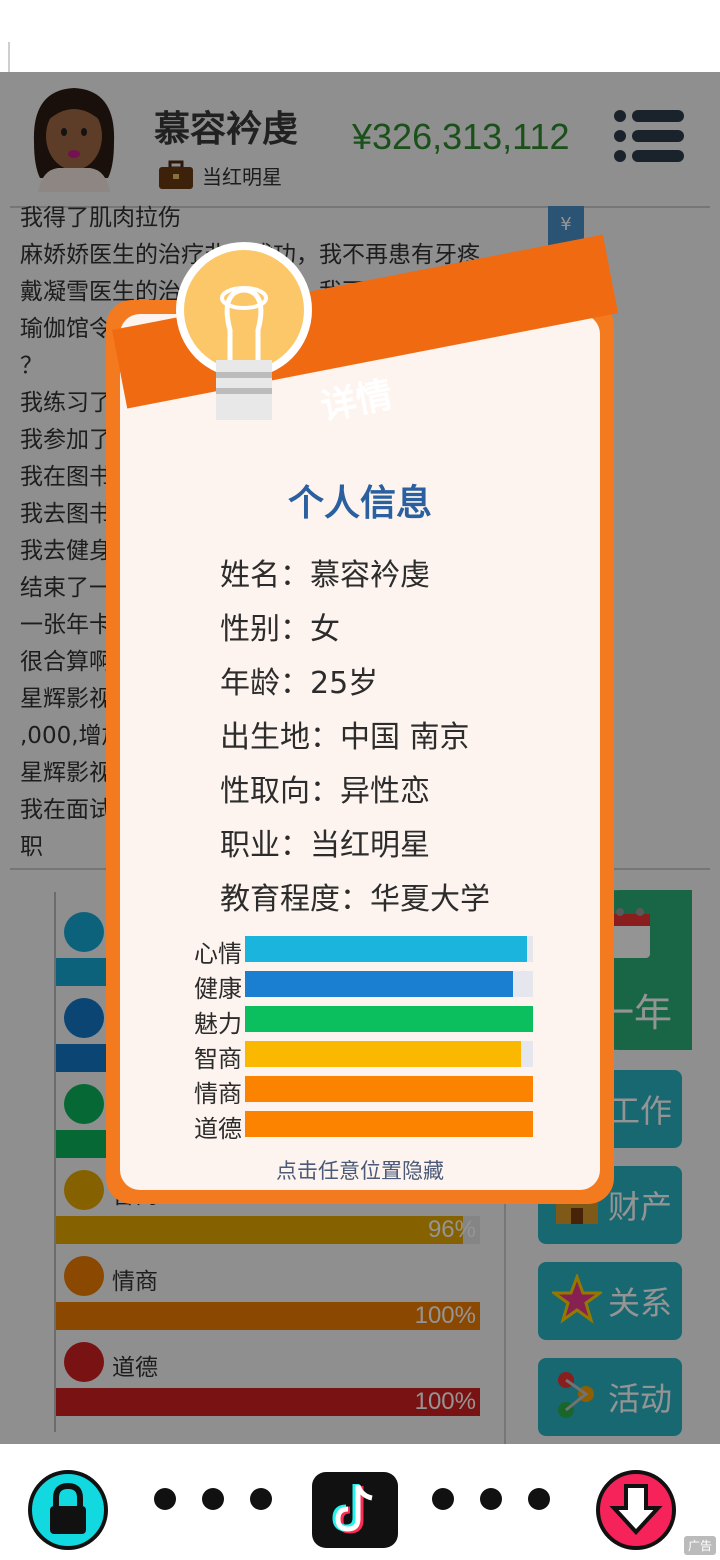 The image size is (720, 1560). What do you see at coordinates (68, 1510) in the screenshot?
I see `lock-icon` at bounding box center [68, 1510].